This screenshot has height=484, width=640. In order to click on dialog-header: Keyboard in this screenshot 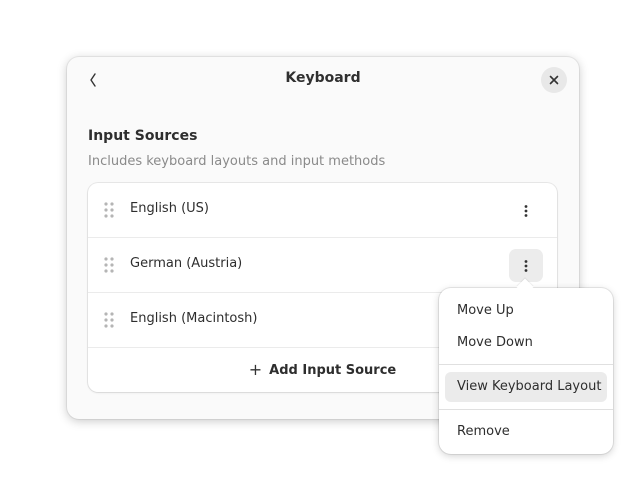, I will do `click(323, 80)`.